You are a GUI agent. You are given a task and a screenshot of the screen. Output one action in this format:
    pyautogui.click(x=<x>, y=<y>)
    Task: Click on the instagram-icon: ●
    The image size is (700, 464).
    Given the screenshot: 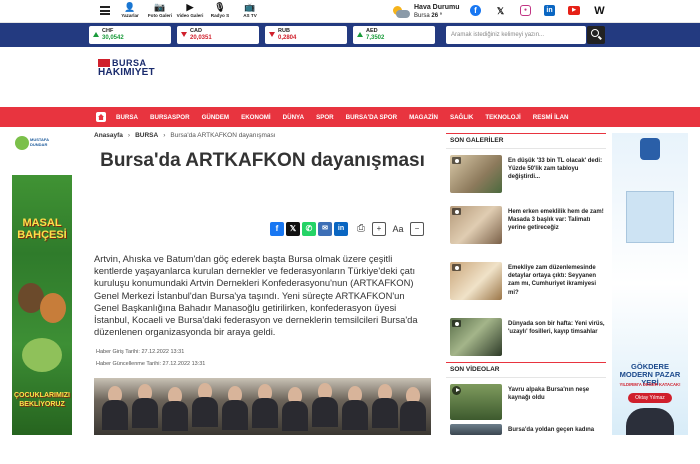 What is the action you would take?
    pyautogui.click(x=525, y=10)
    